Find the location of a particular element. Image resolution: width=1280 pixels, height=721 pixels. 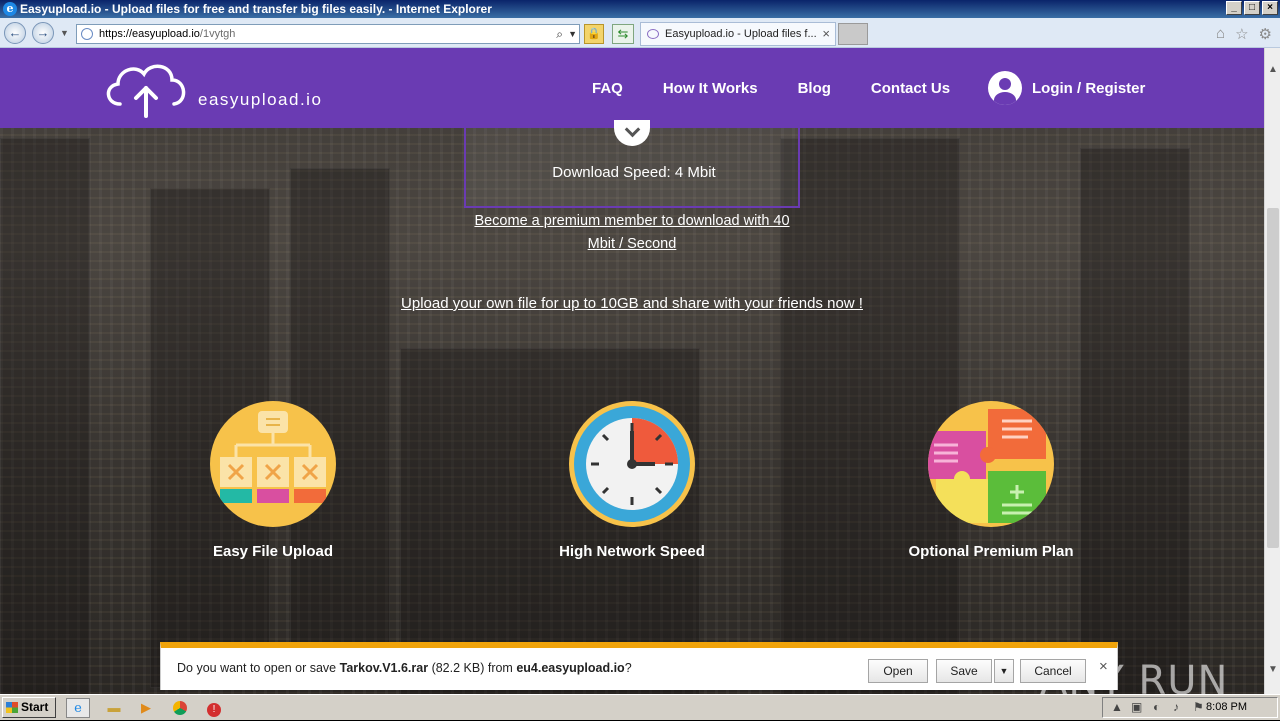

download-prompt-suffix: ? is located at coordinates (628, 668).